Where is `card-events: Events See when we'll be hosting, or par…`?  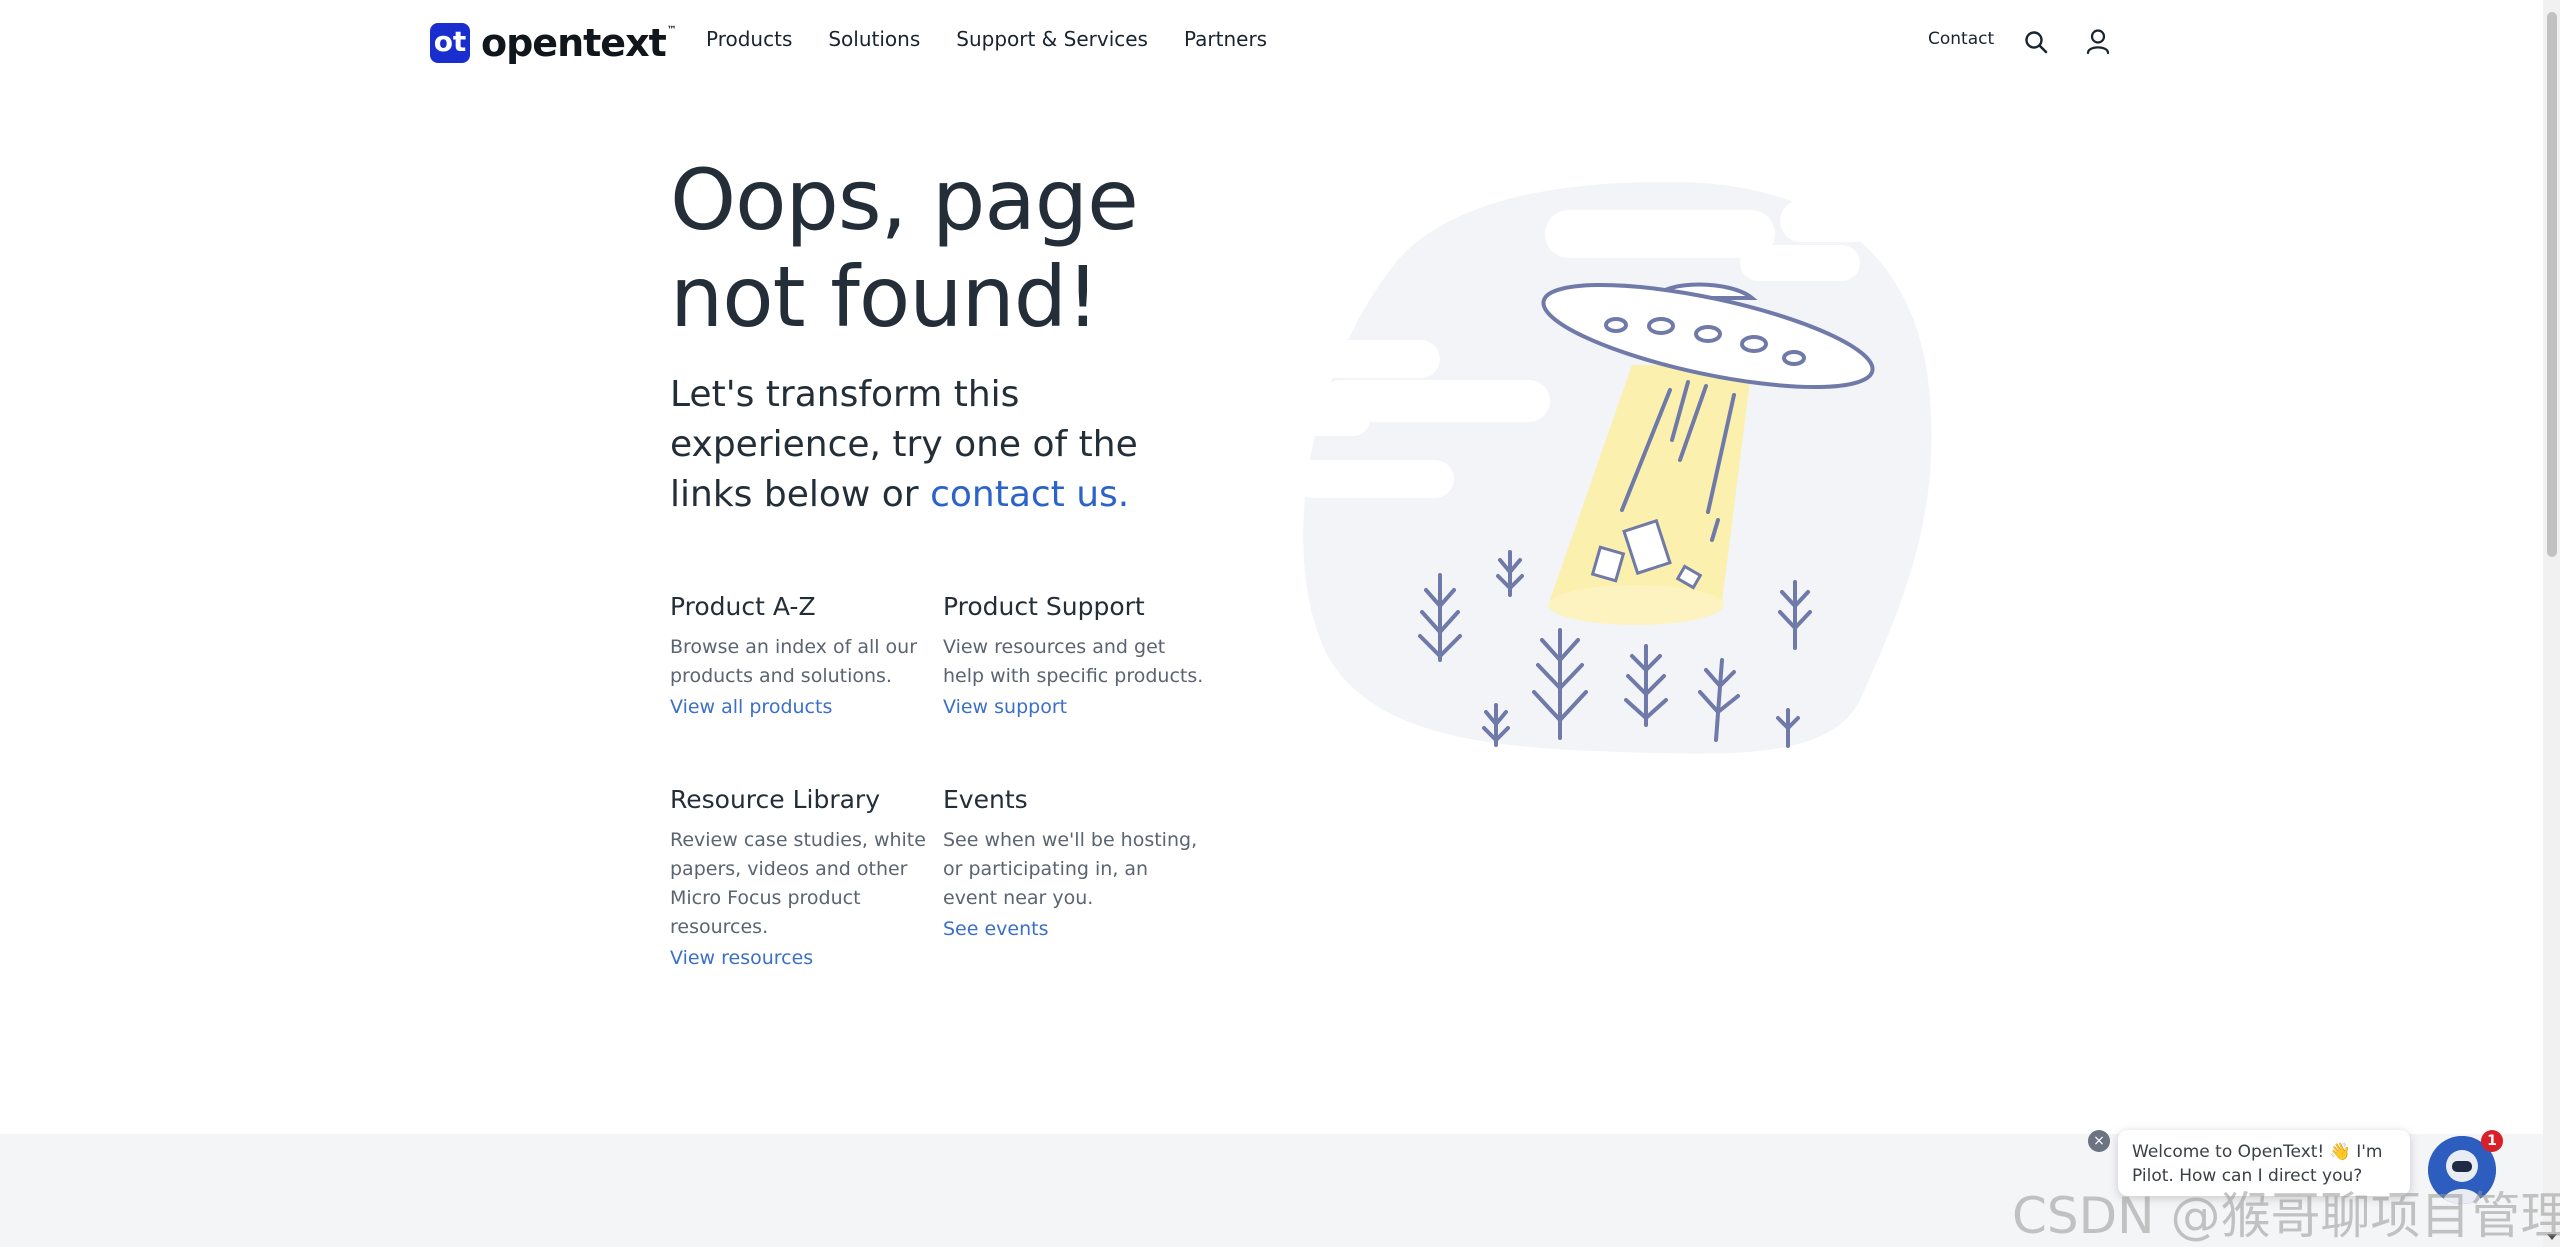
card-events: Events See when we'll be hosting, or par… is located at coordinates (1075, 864).